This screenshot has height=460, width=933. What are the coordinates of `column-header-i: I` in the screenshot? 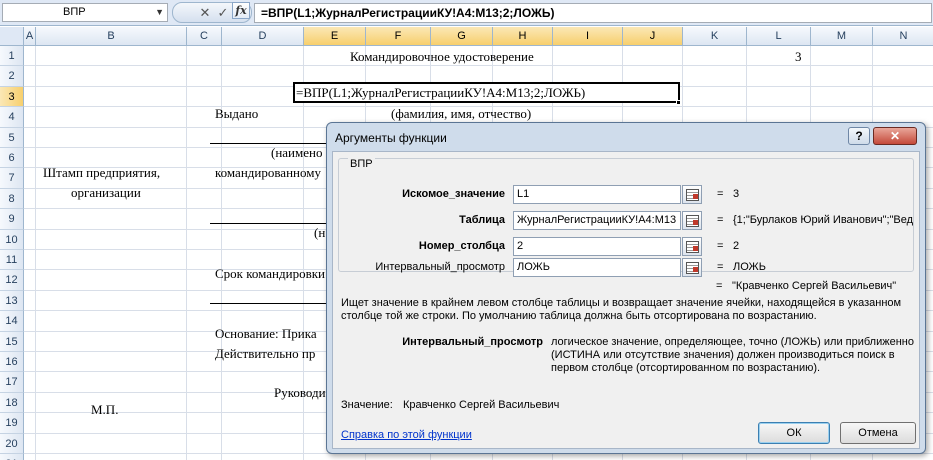 It's located at (588, 36).